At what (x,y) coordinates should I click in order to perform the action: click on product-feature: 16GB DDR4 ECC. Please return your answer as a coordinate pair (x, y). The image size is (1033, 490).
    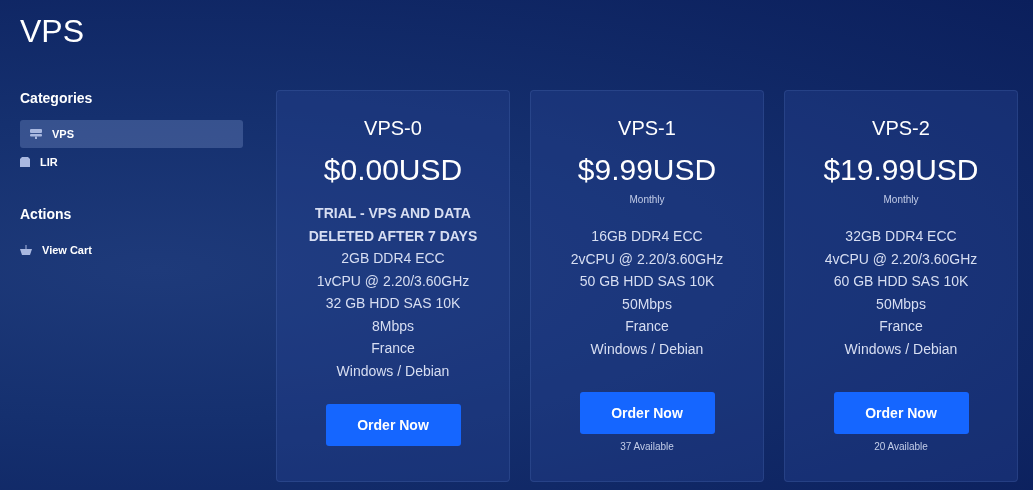
    Looking at the image, I should click on (647, 236).